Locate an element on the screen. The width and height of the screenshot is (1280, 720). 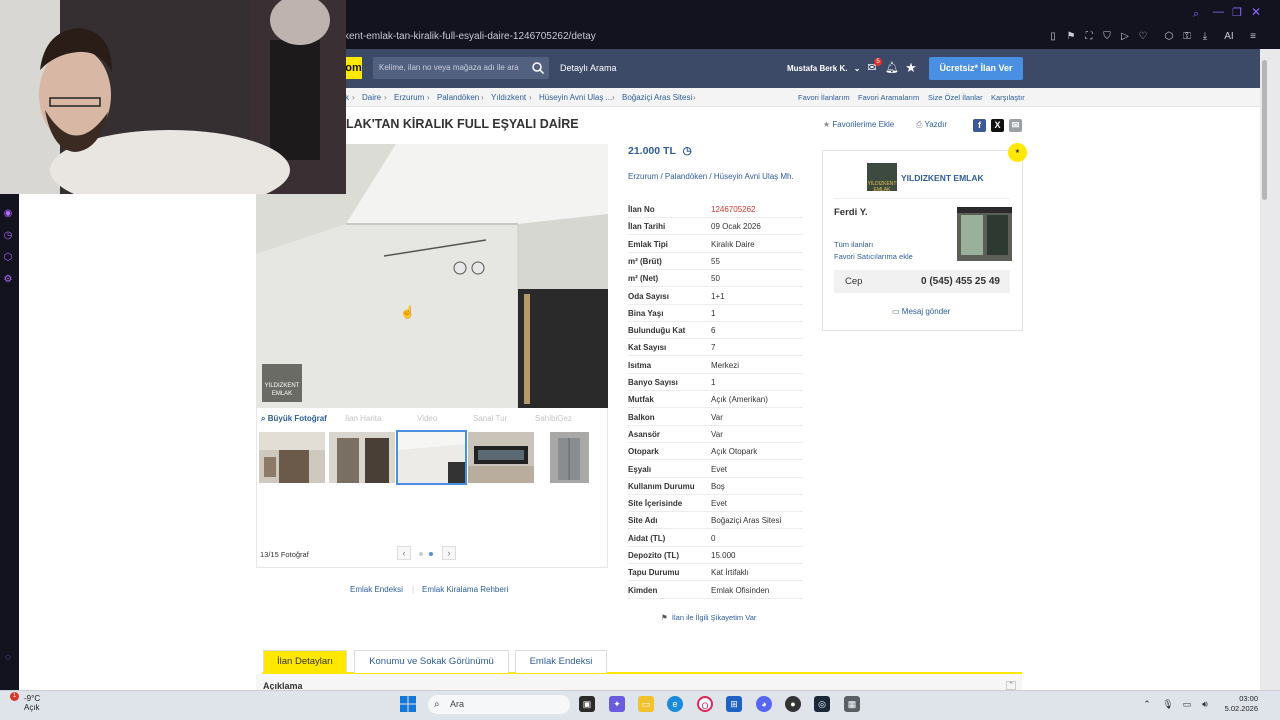
sahibigez-label: SahibiGez is located at coordinates (553, 418).